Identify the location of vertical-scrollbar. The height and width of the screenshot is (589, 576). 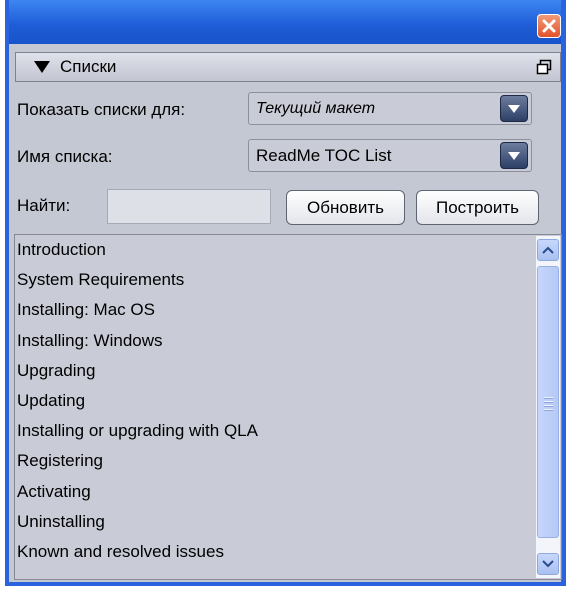
(548, 407).